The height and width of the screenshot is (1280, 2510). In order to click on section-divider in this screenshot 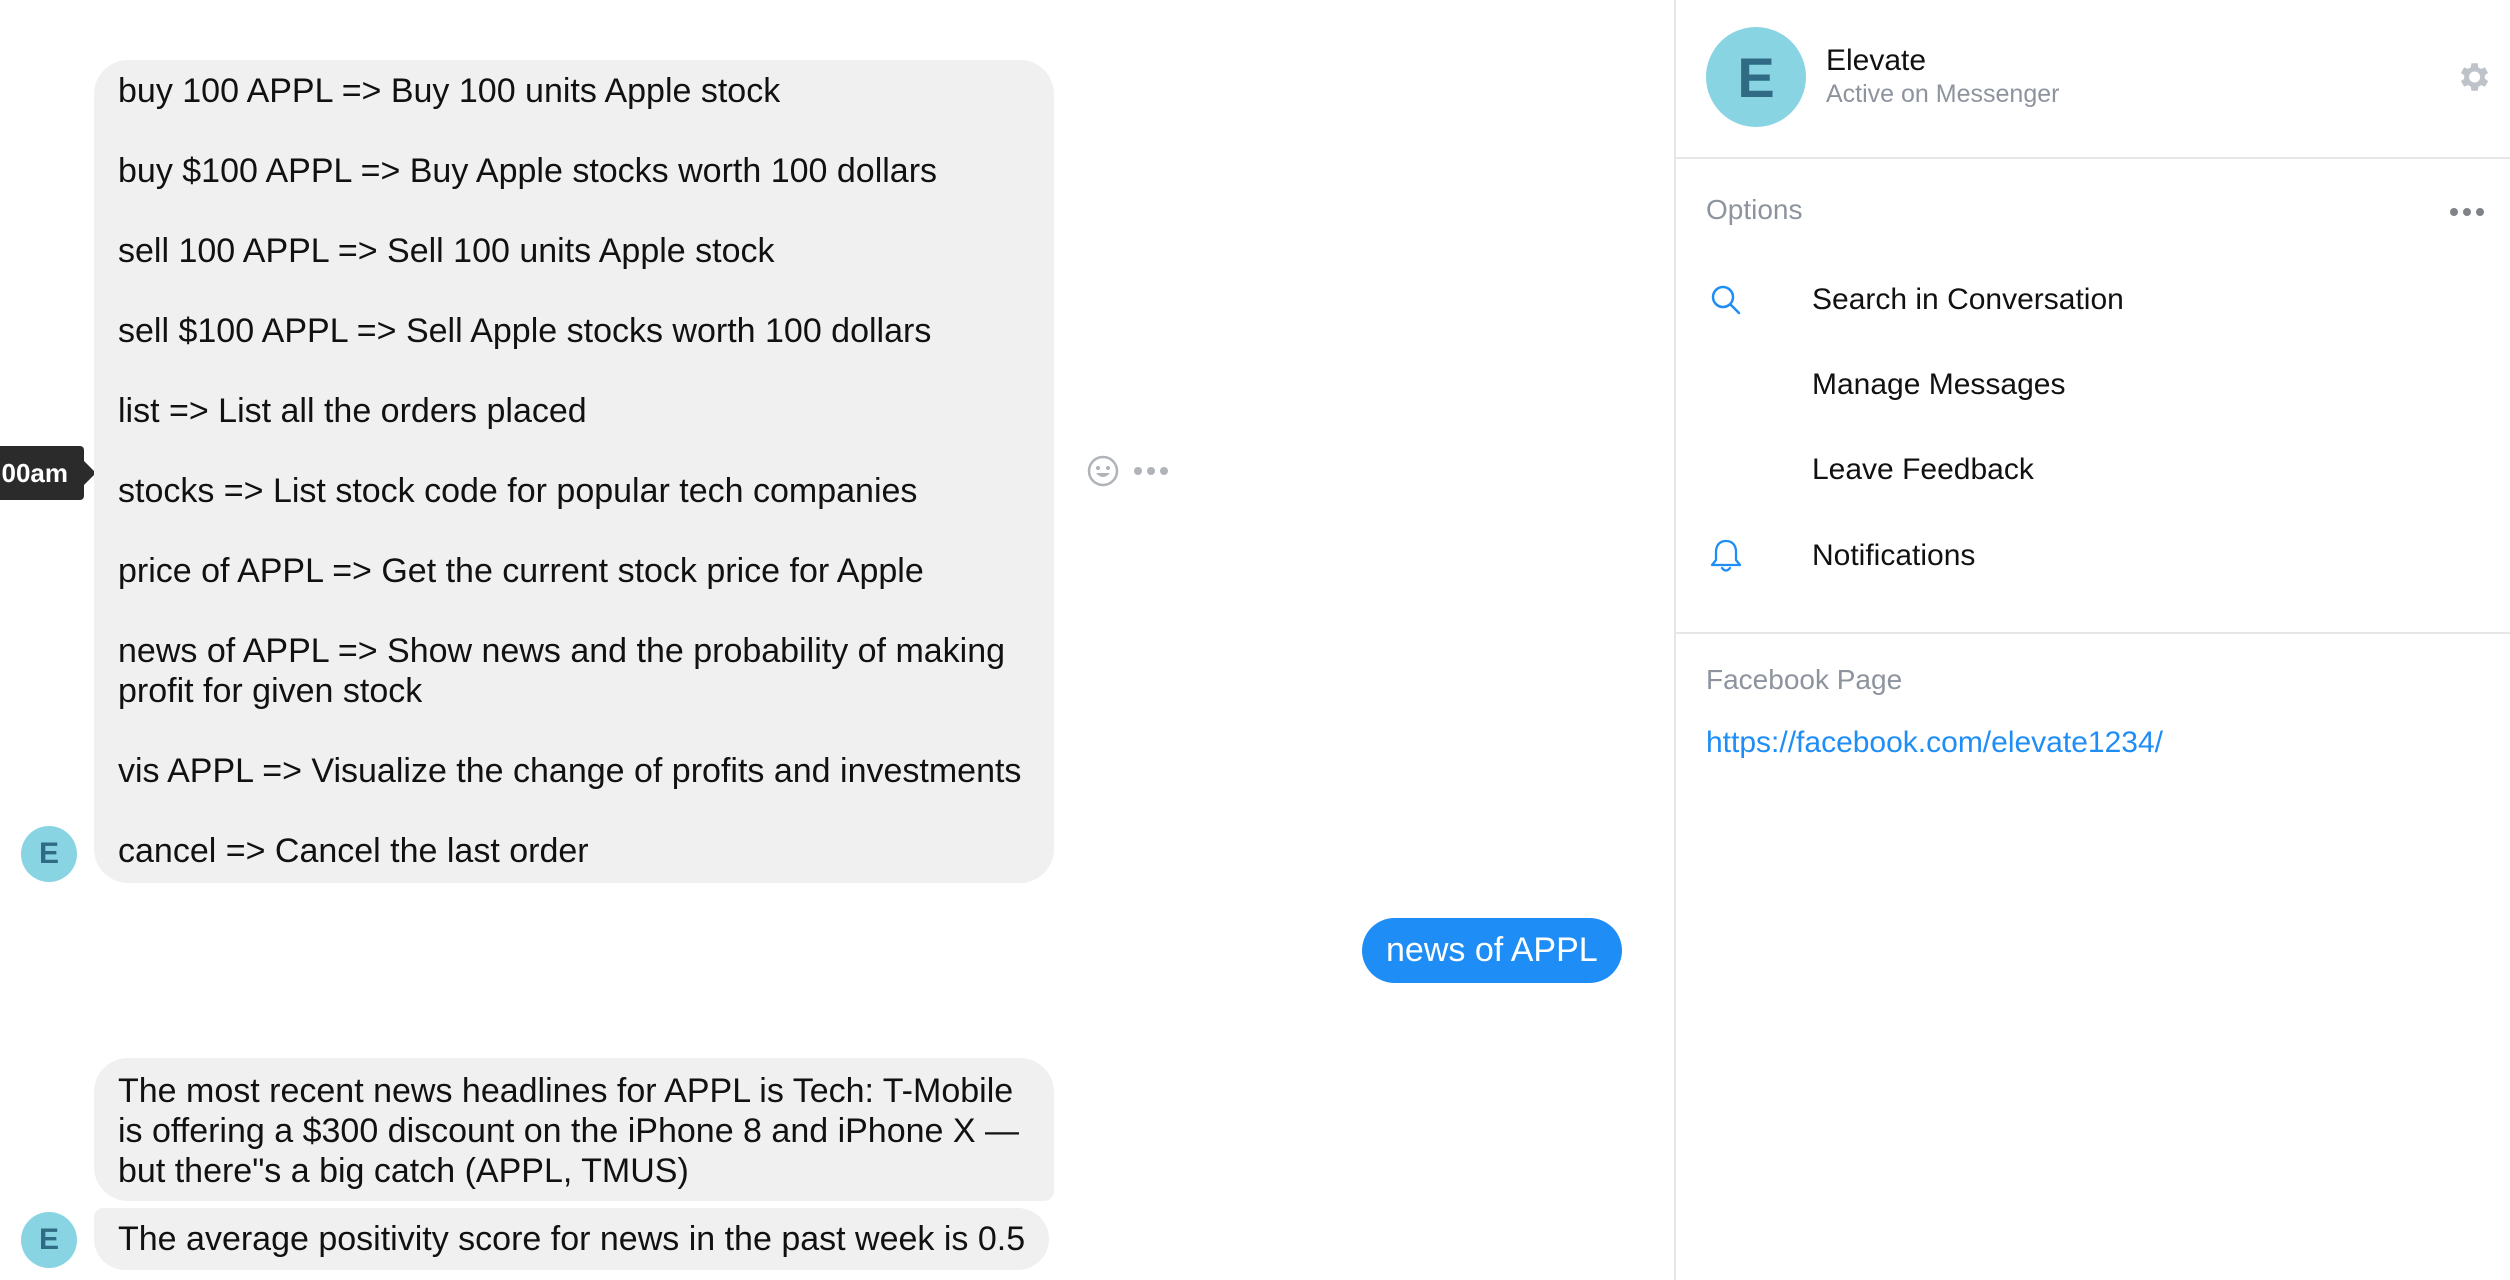, I will do `click(2093, 633)`.